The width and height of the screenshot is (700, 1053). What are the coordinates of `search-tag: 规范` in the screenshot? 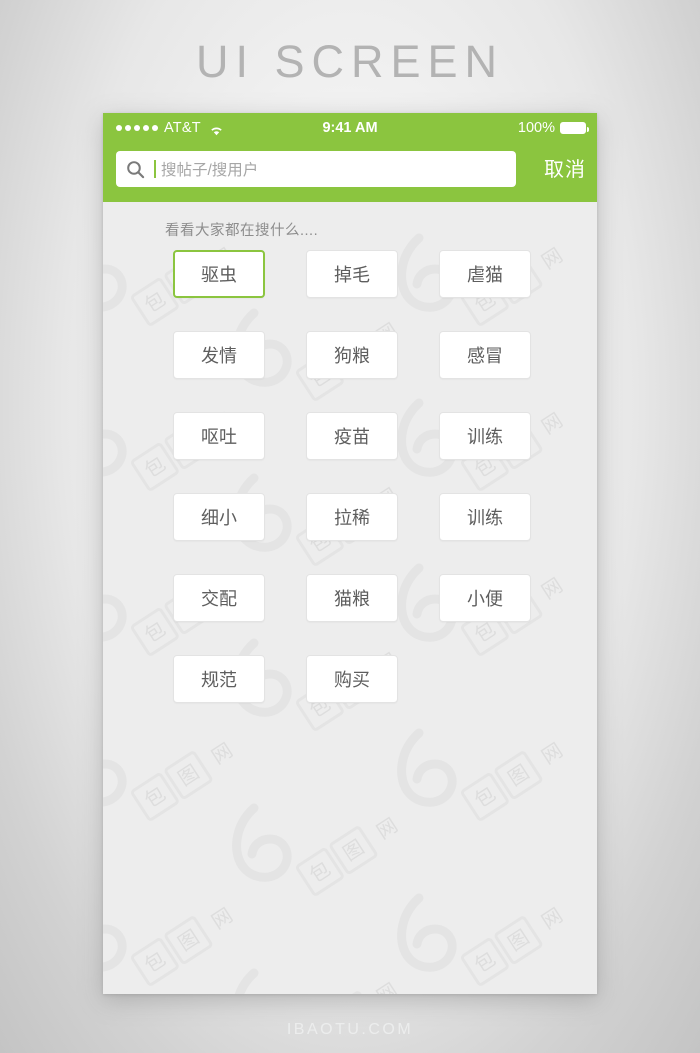 It's located at (219, 679).